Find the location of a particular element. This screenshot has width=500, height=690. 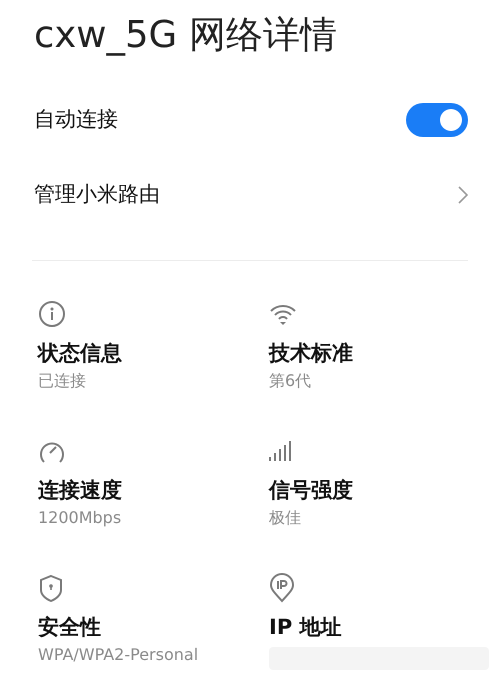

page-title: cxw_5G 网络详情 is located at coordinates (185, 35).